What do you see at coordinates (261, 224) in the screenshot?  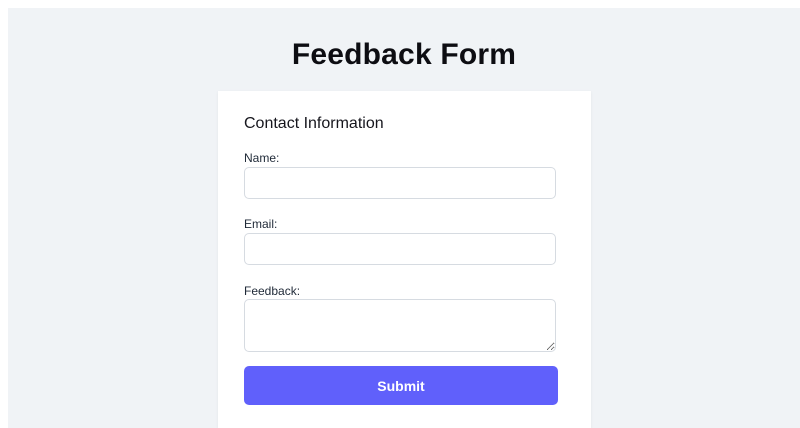 I see `email-label: Email:` at bounding box center [261, 224].